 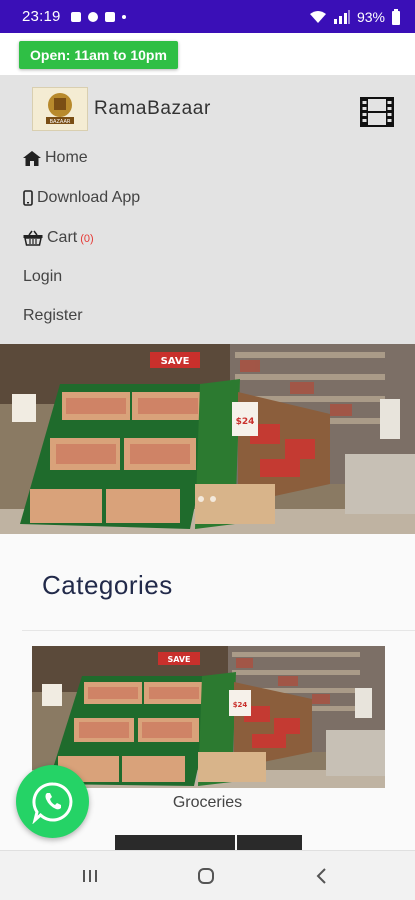 I want to click on logo-text: BAZAAR, so click(x=60, y=122).